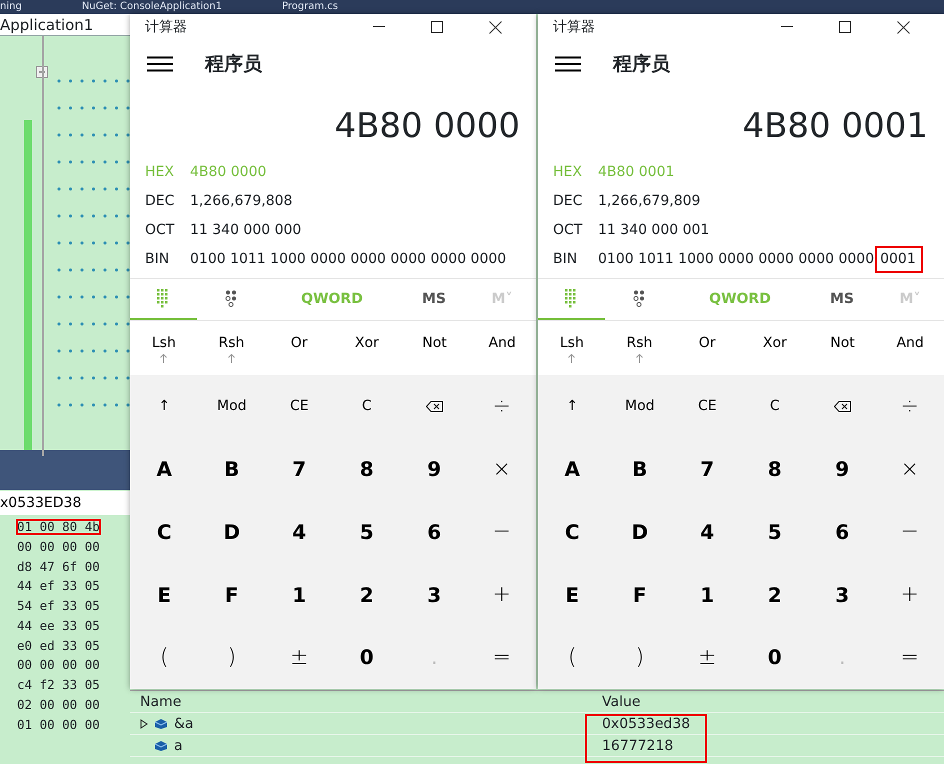  Describe the element at coordinates (741, 230) in the screenshot. I see `radix-row: OCT 11 340 000 001` at that location.